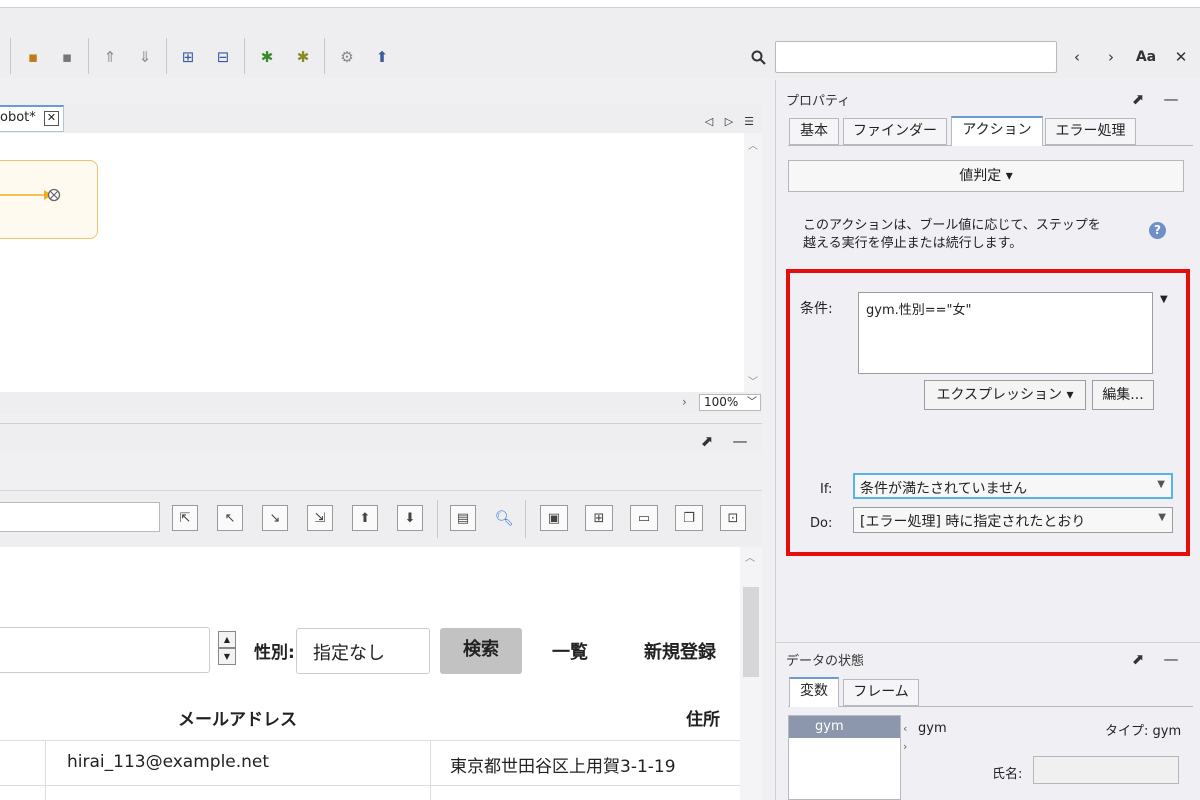  What do you see at coordinates (703, 720) in the screenshot?
I see `column-header-address: 住所` at bounding box center [703, 720].